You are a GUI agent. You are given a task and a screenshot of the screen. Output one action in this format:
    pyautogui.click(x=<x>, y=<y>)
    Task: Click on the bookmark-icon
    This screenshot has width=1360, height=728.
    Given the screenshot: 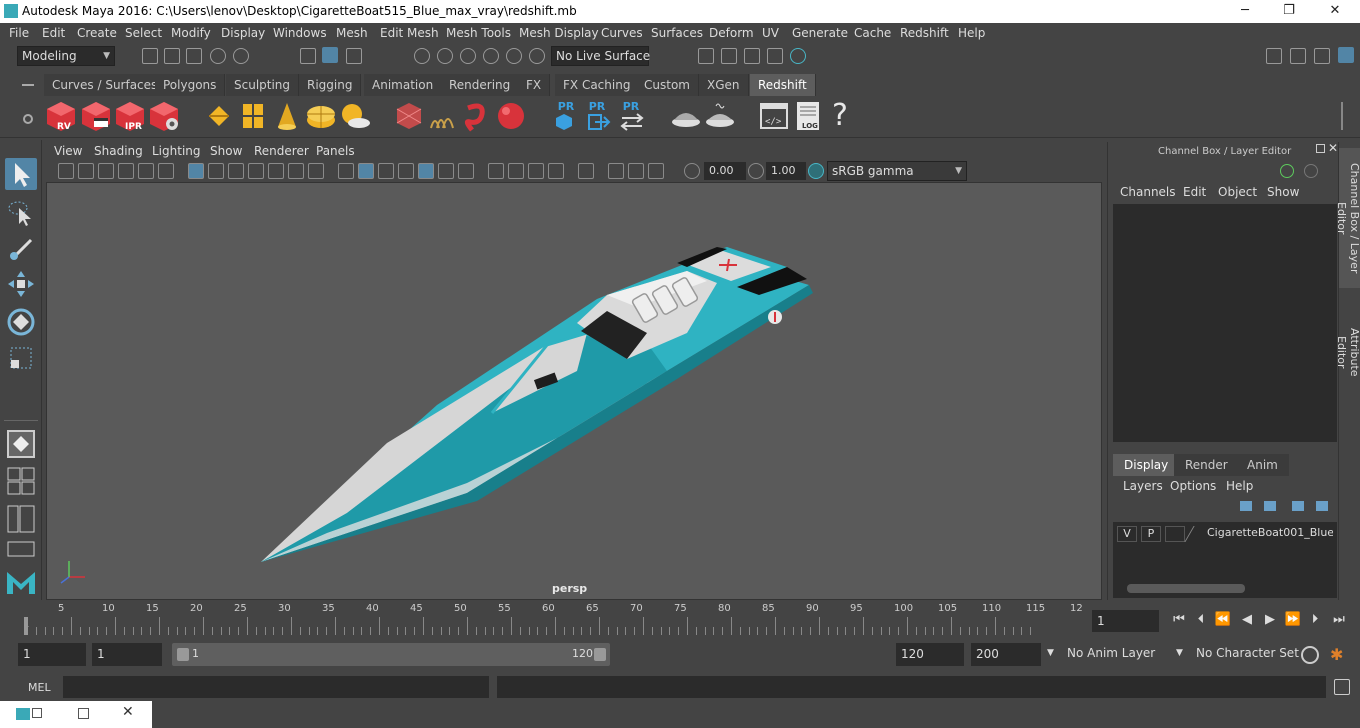 What is the action you would take?
    pyautogui.click(x=106, y=171)
    